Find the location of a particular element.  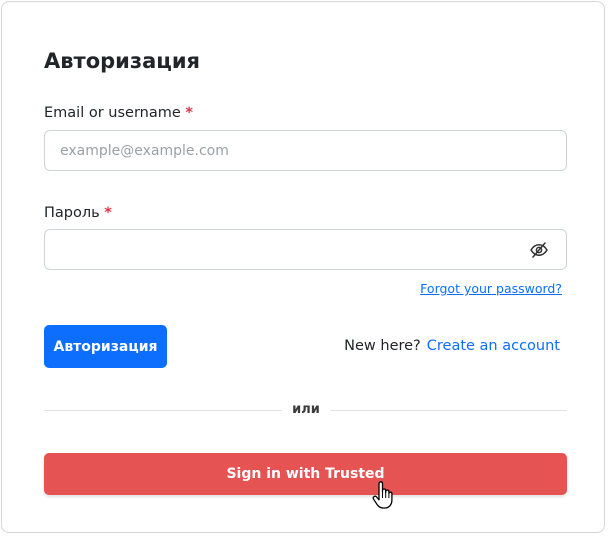

new-here-text: New here? is located at coordinates (382, 346).